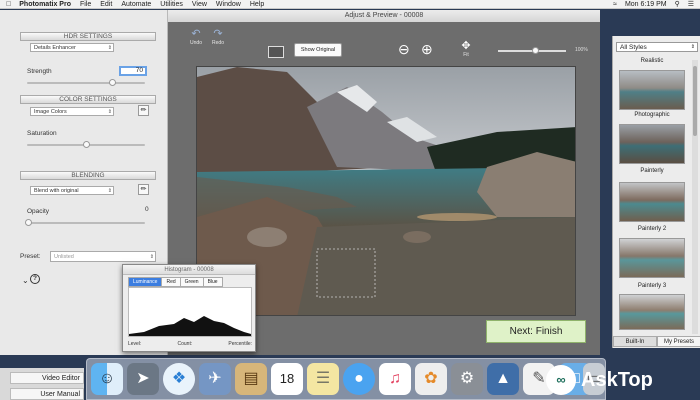 The height and width of the screenshot is (400, 700). Describe the element at coordinates (85, 222) in the screenshot. I see `opacity-slider` at that location.